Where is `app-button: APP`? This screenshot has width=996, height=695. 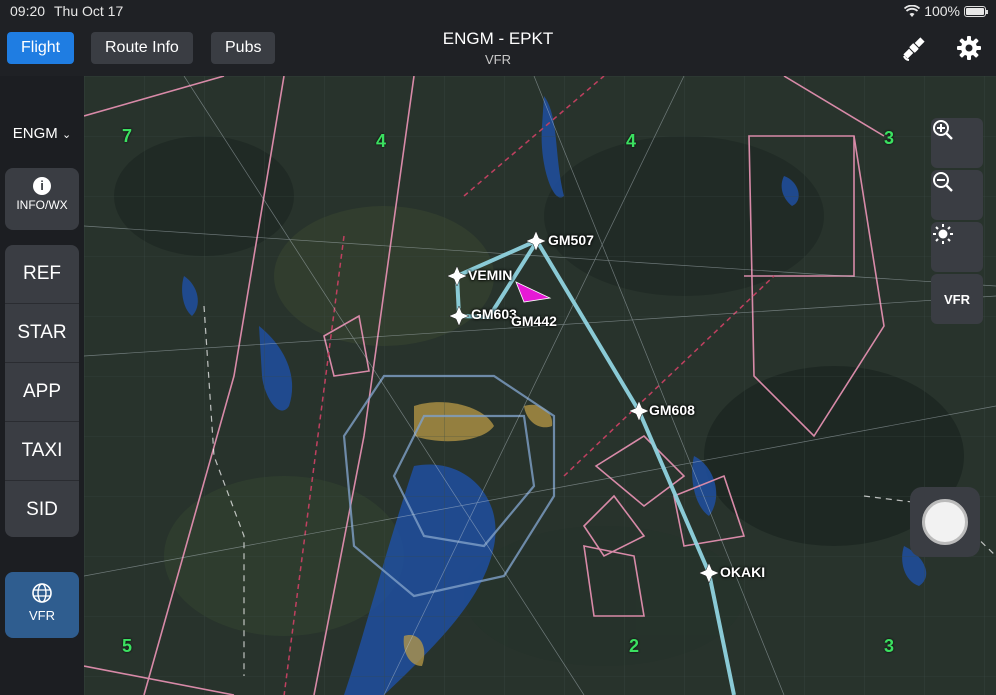 app-button: APP is located at coordinates (42, 392).